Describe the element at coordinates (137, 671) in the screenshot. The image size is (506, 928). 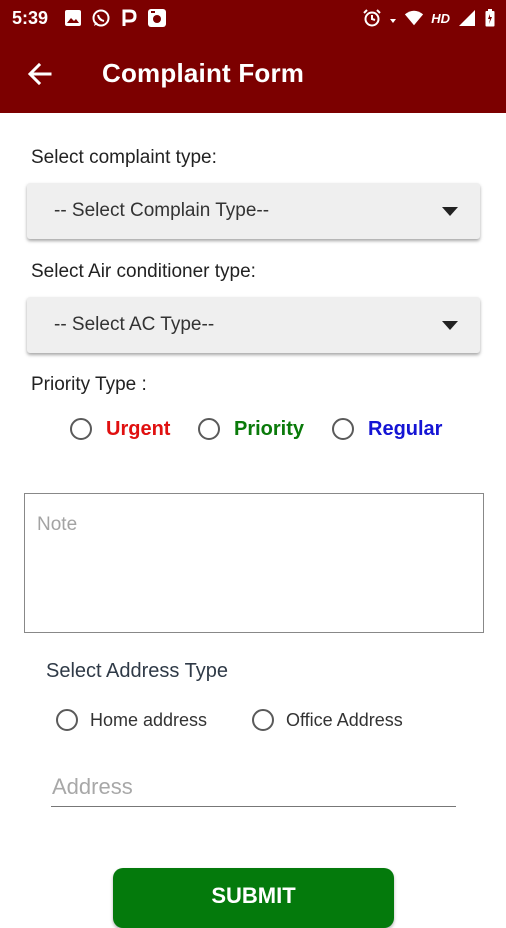
I see `address-type-label: Select Address Type` at that location.